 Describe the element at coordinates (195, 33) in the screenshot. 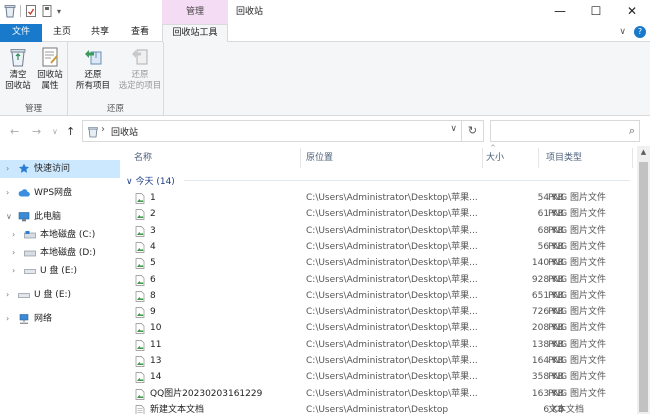

I see `tab-recycle-bin-tools: 回收站工具` at that location.